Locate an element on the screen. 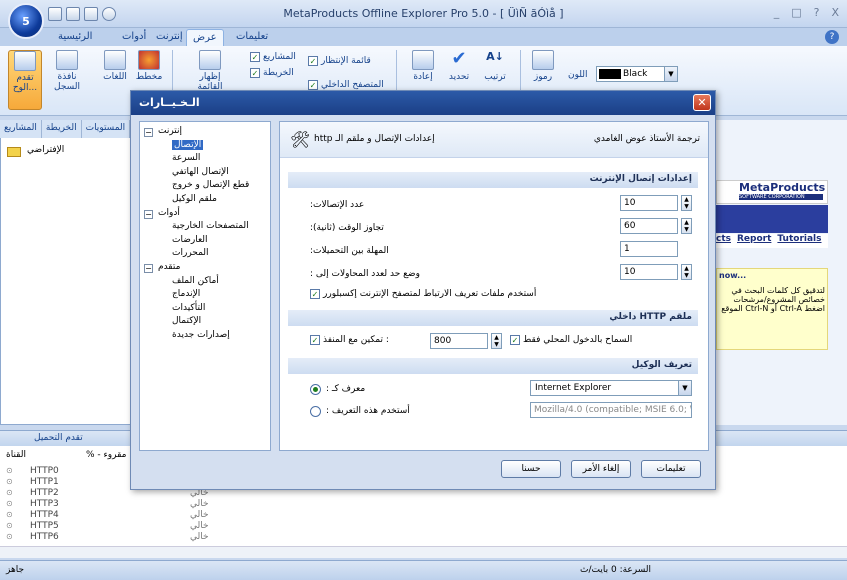  help-button: تعليمات is located at coordinates (671, 469).